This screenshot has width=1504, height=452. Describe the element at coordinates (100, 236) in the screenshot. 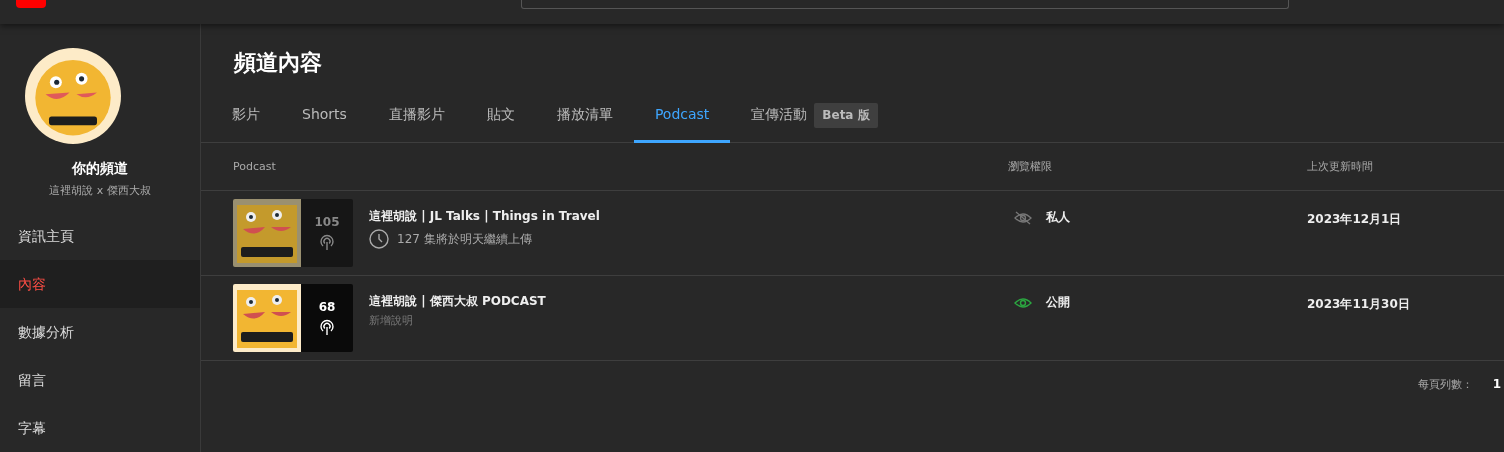

I see `sidebar-item: 資訊主頁` at that location.